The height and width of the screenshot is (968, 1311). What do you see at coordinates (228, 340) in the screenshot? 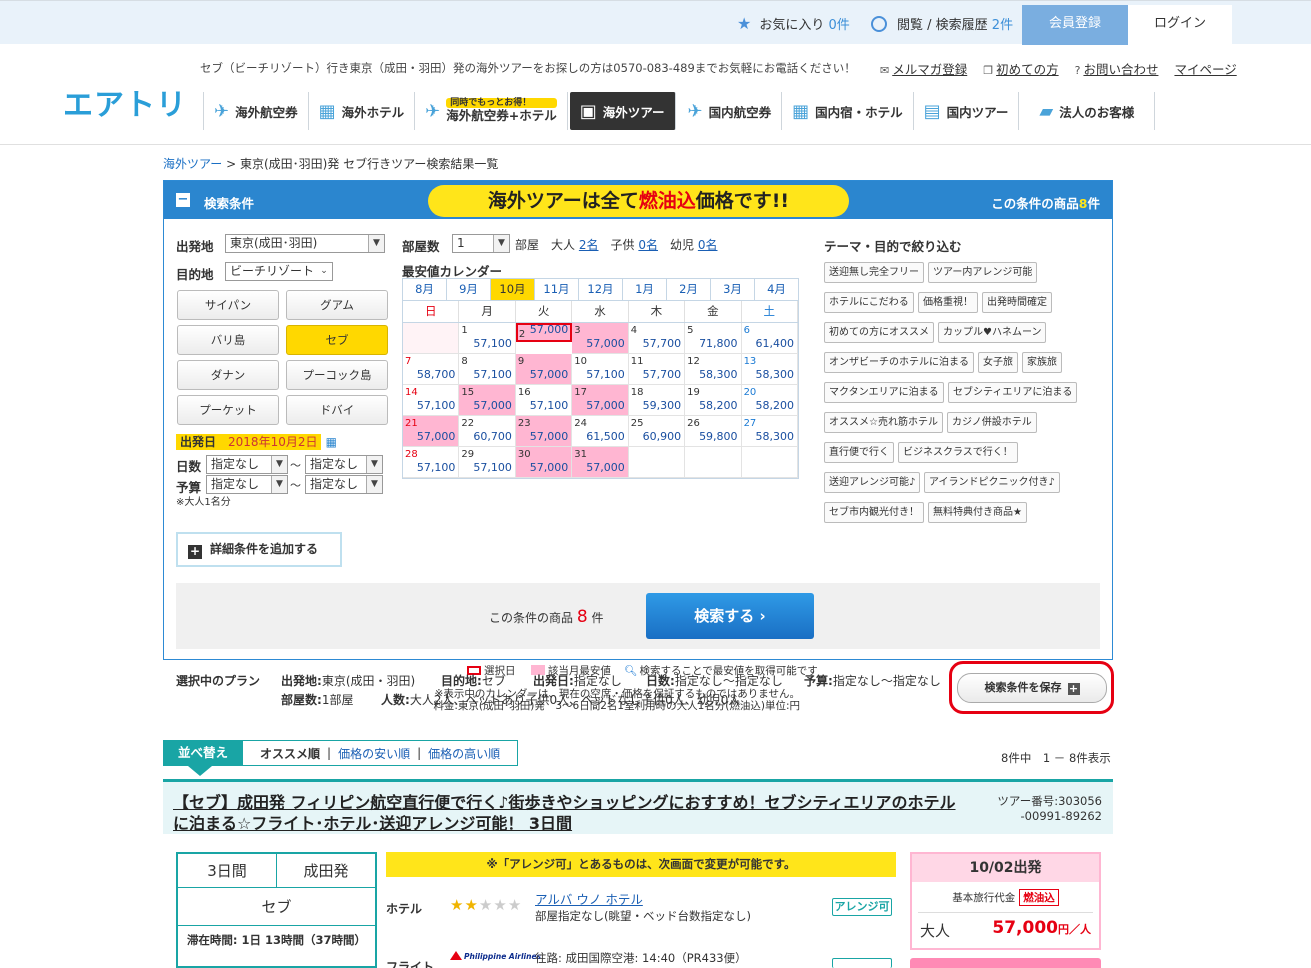
I see `destination-option: バリ島` at bounding box center [228, 340].